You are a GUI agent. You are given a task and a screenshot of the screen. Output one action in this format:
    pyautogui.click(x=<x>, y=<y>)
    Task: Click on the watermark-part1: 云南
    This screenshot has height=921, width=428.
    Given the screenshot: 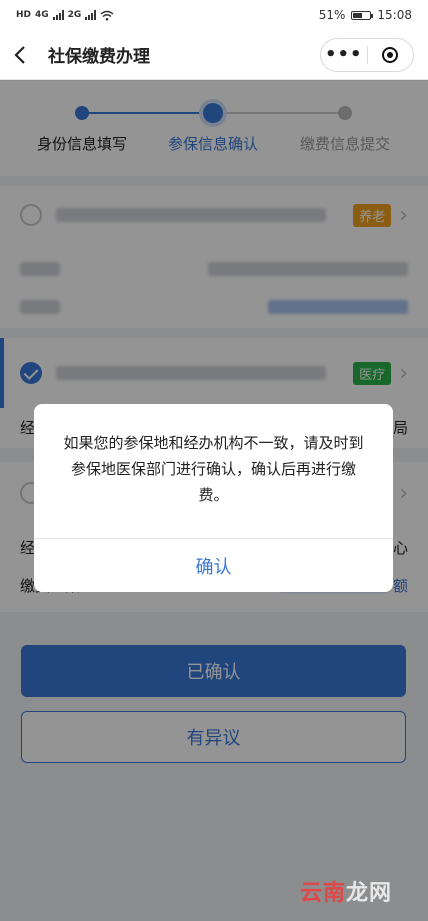 What is the action you would take?
    pyautogui.click(x=322, y=893)
    